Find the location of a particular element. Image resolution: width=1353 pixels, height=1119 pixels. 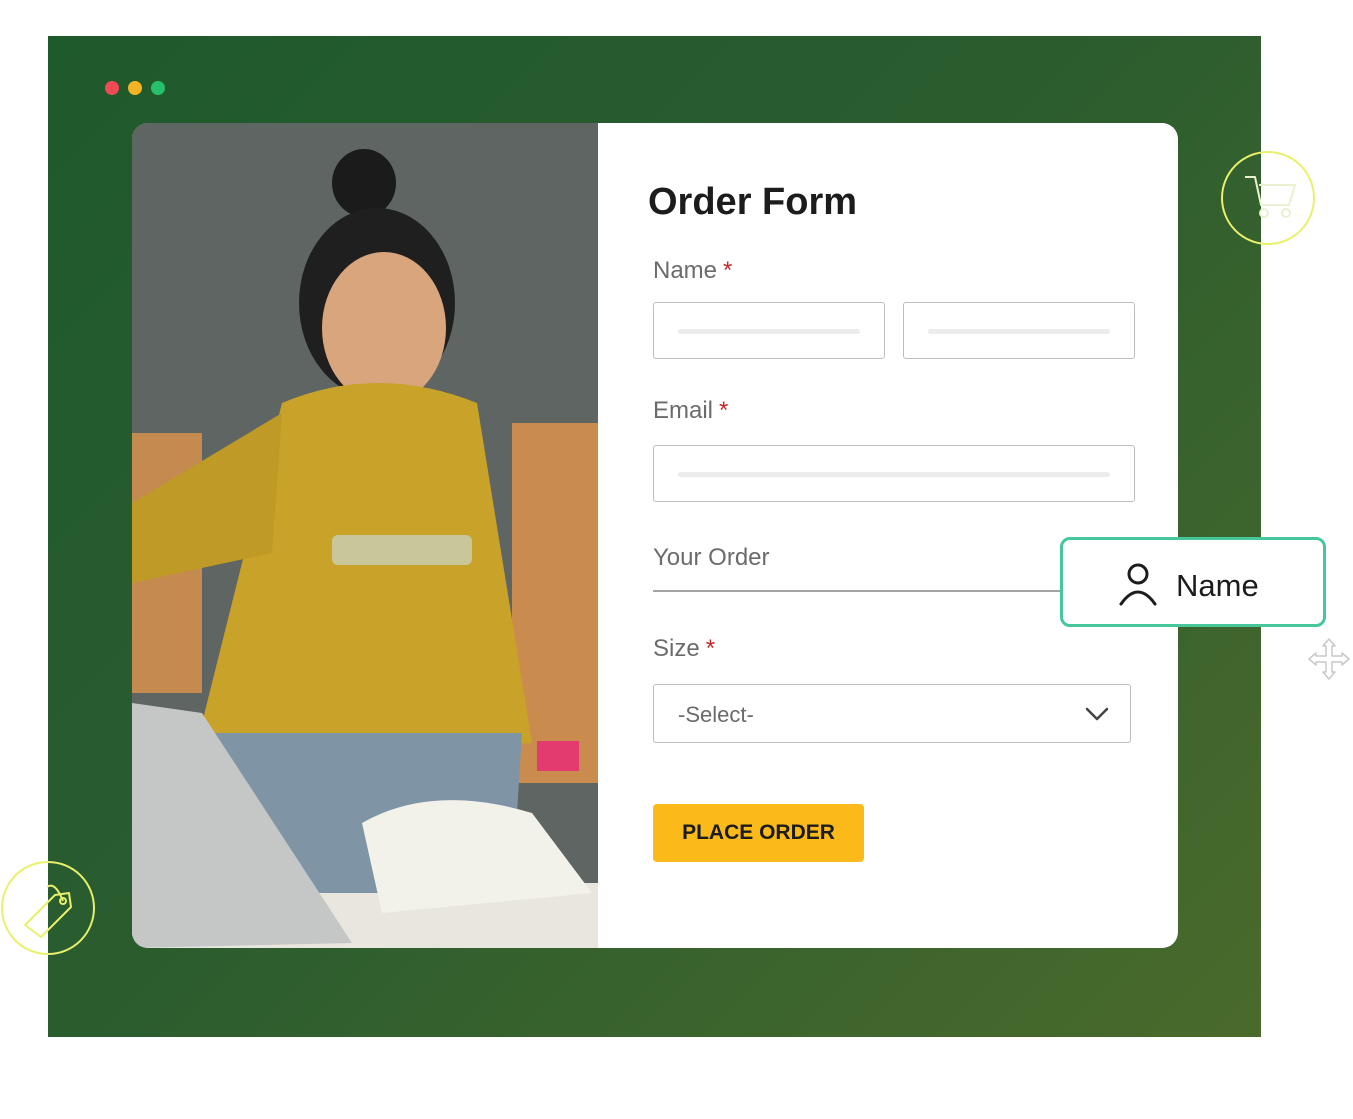

email-label-text: Email is located at coordinates (683, 410).